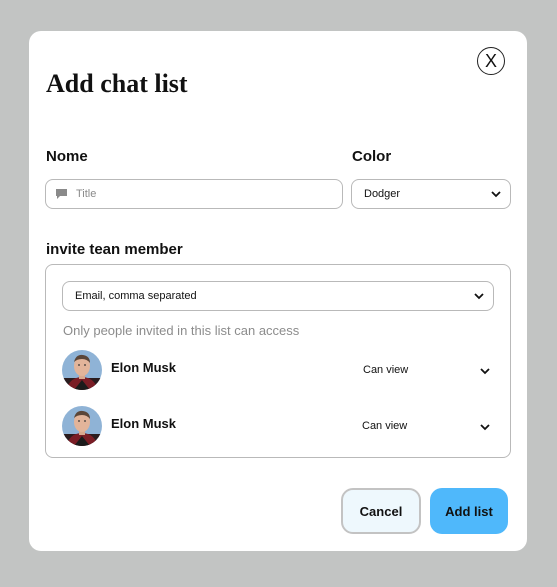 This screenshot has width=557, height=587. Describe the element at coordinates (278, 296) in the screenshot. I see `email-select: Email, comma separated` at that location.